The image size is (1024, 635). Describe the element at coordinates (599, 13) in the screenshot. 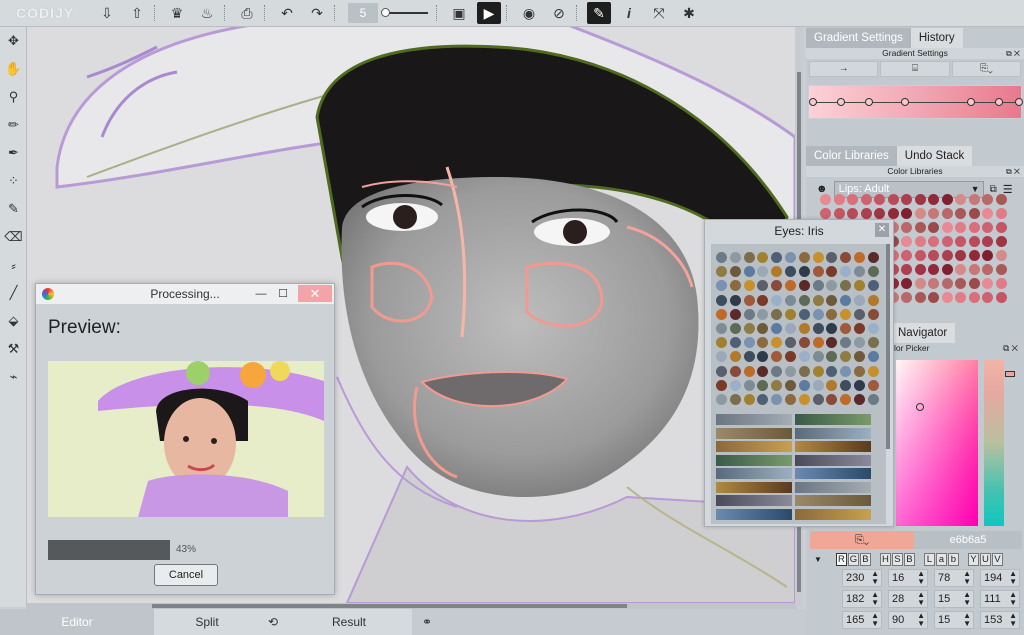

I see `pen-link-icon: ✎` at that location.